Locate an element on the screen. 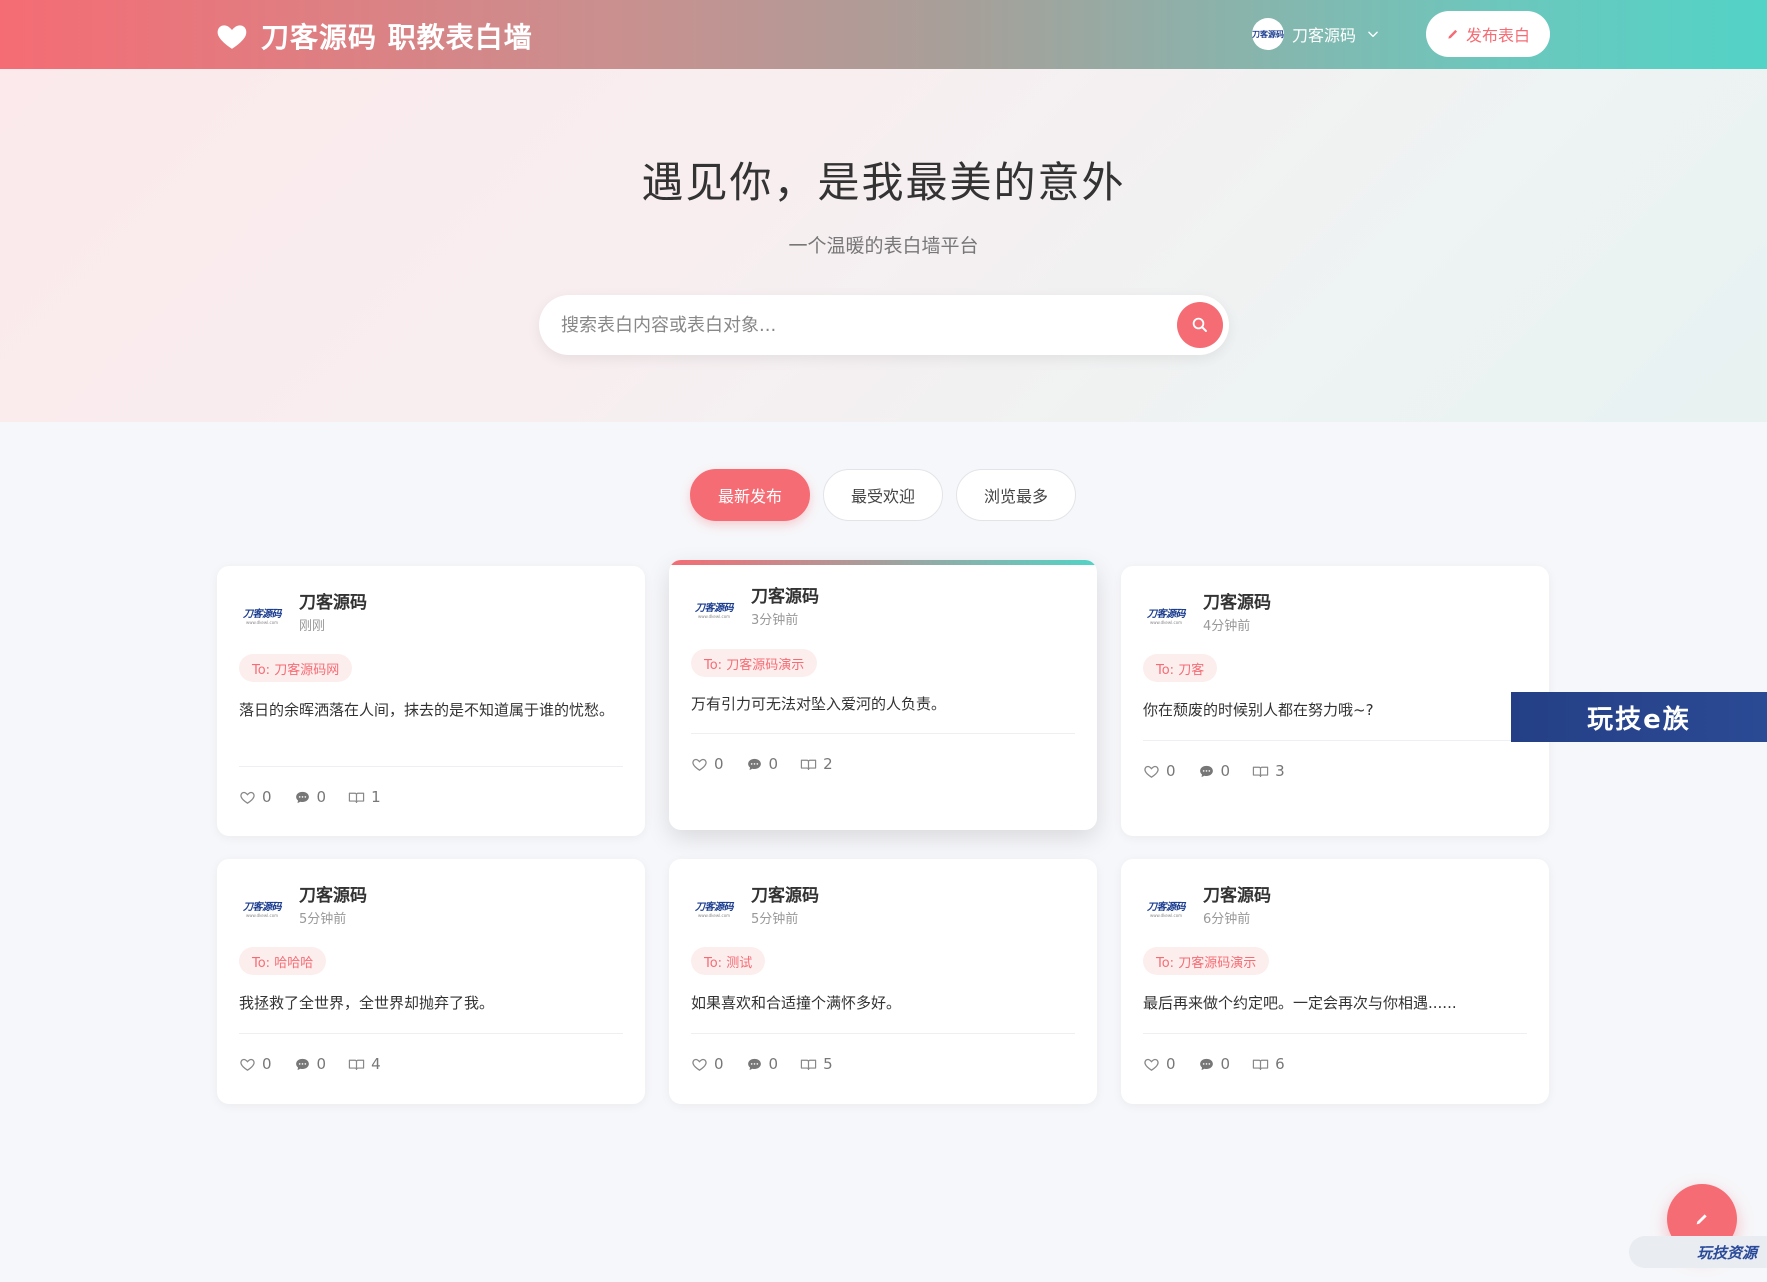 The width and height of the screenshot is (1767, 1282). brand: 刀客源码 职教表白墙 is located at coordinates (374, 36).